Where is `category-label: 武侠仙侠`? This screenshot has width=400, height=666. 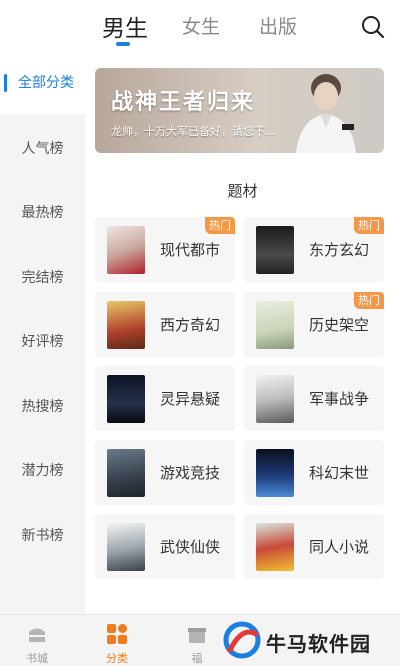 category-label: 武侠仙侠 is located at coordinates (190, 547).